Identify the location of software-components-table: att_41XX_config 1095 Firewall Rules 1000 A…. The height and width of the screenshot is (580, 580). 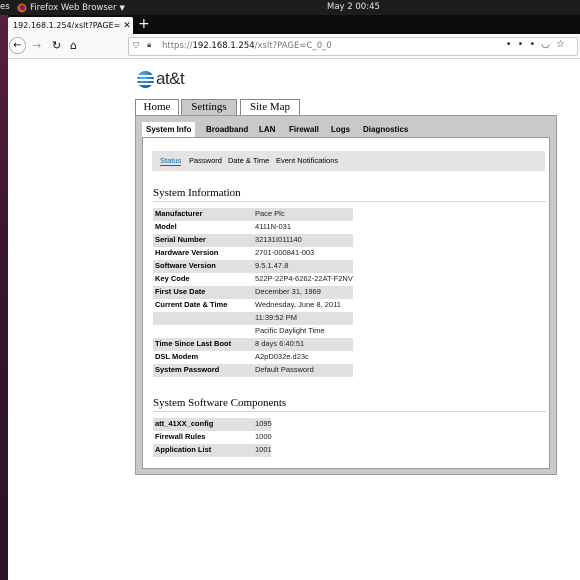
(253, 437).